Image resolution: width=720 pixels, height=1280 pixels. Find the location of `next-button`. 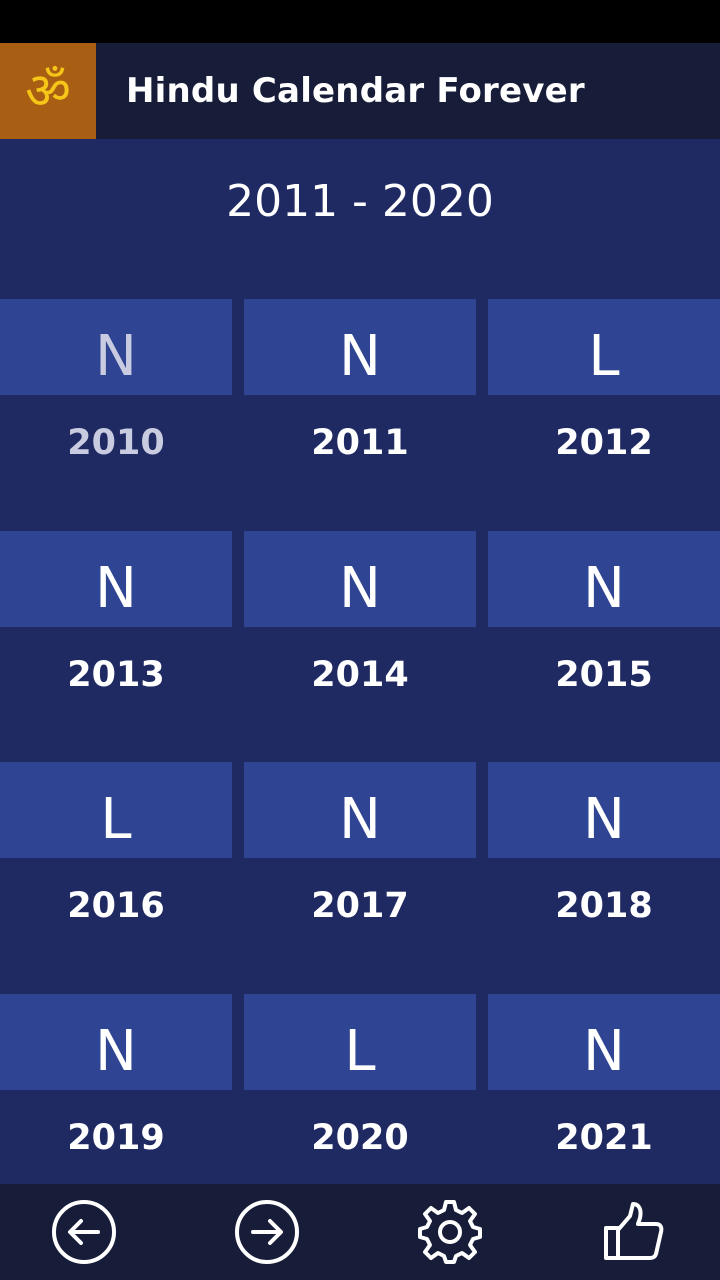

next-button is located at coordinates (267, 1232).